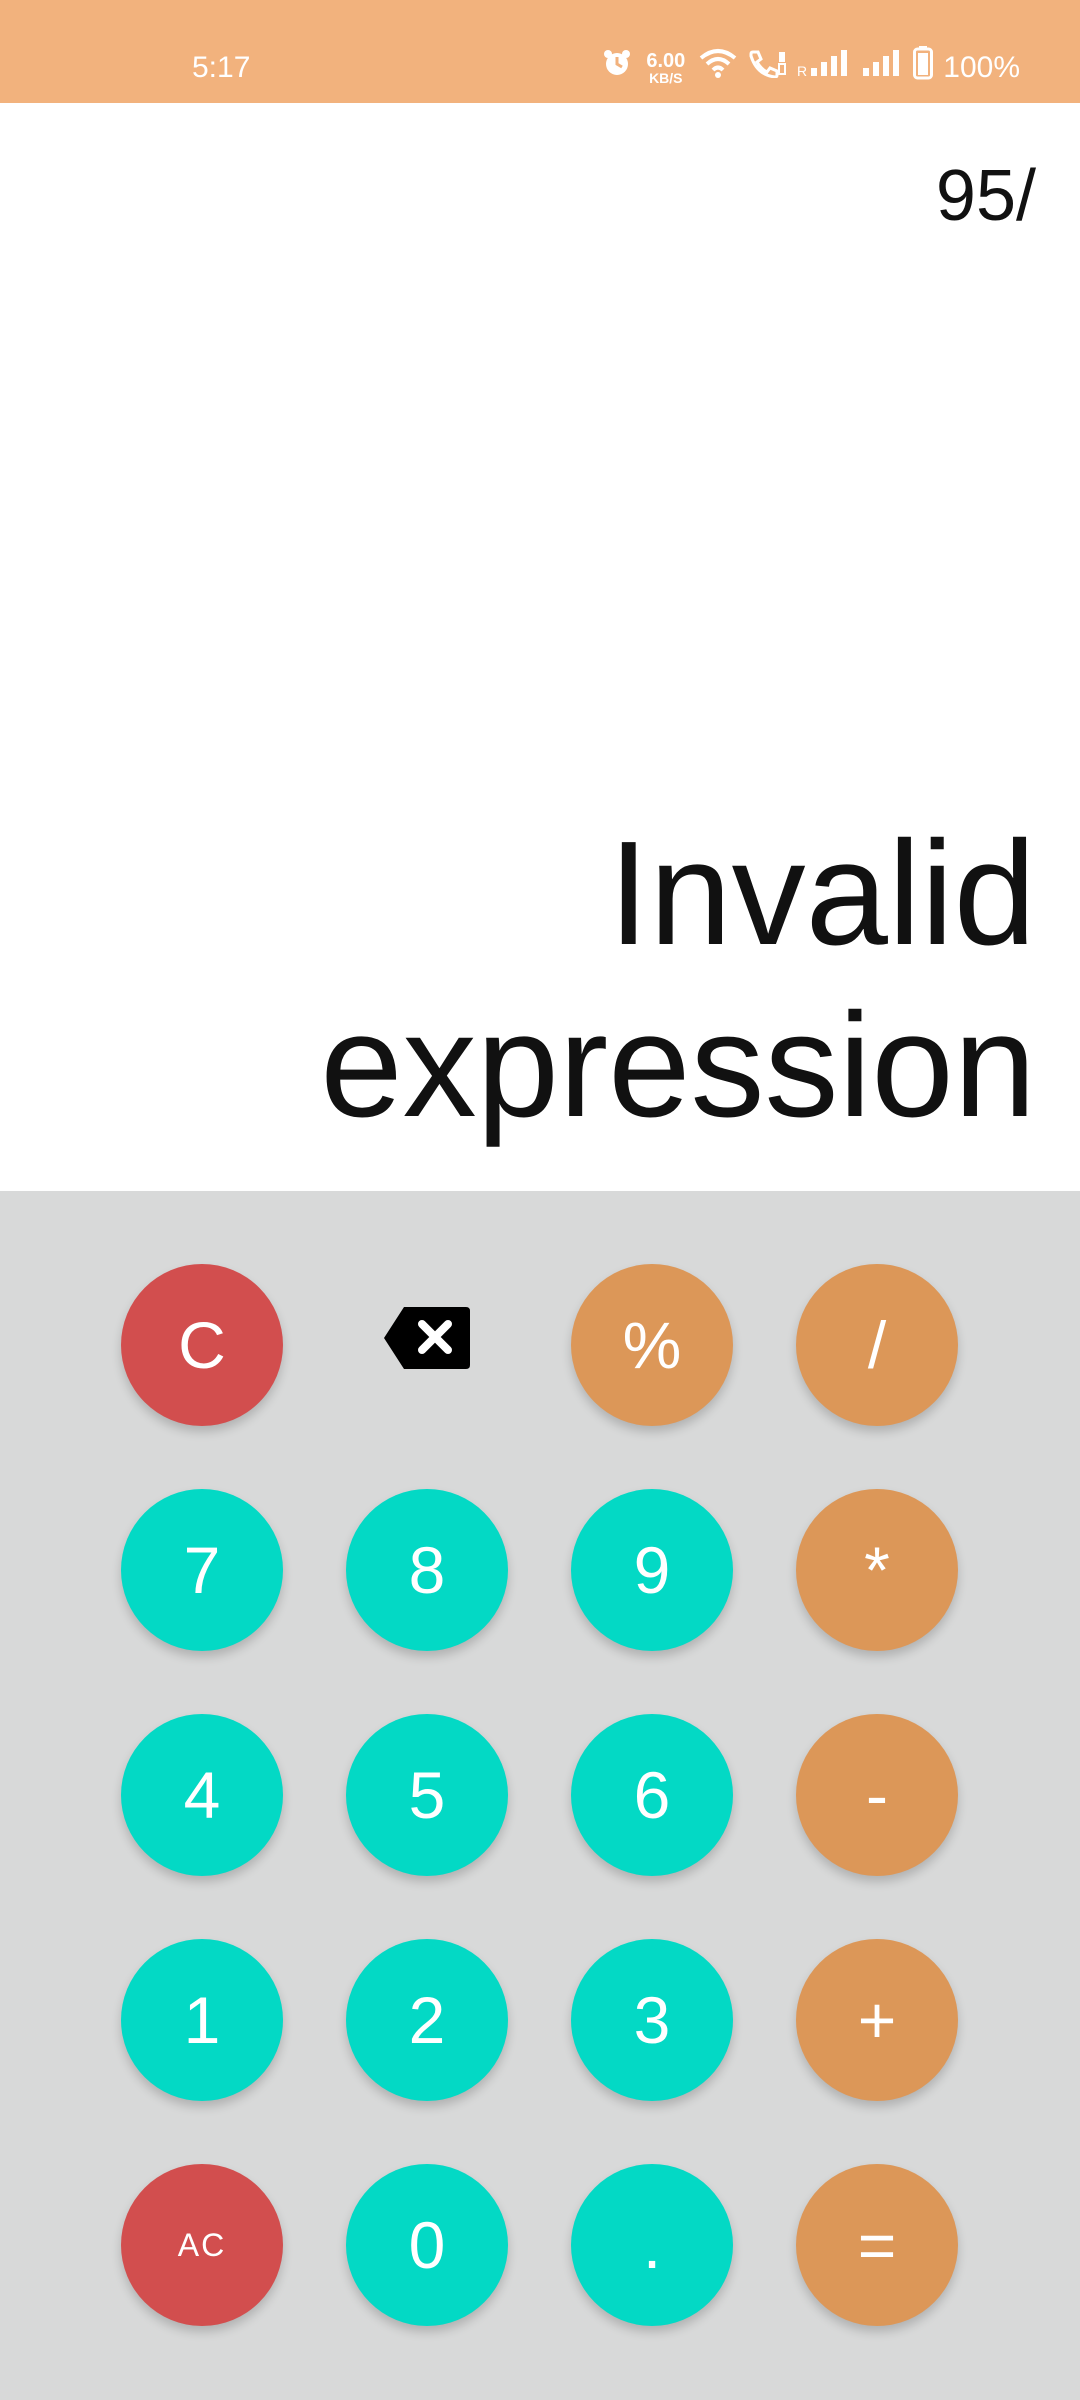 The image size is (1080, 2400). I want to click on digit-2-button: 2, so click(427, 2020).